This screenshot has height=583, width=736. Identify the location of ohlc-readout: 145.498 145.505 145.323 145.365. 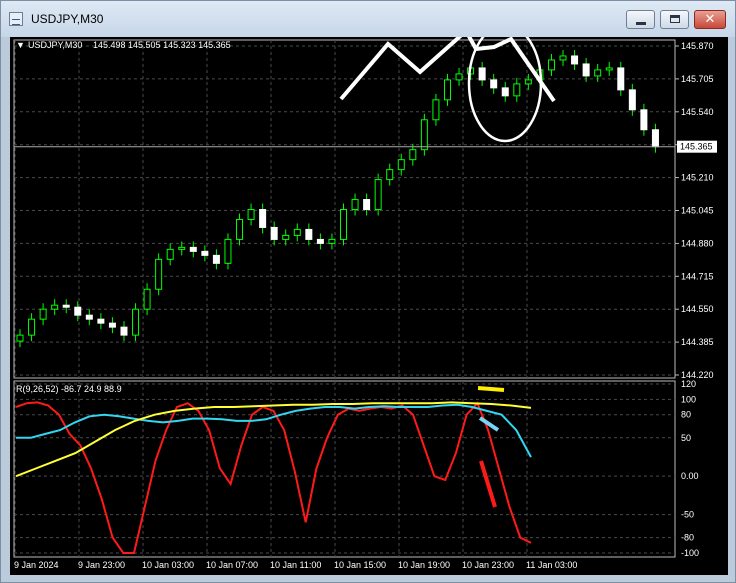
(162, 45).